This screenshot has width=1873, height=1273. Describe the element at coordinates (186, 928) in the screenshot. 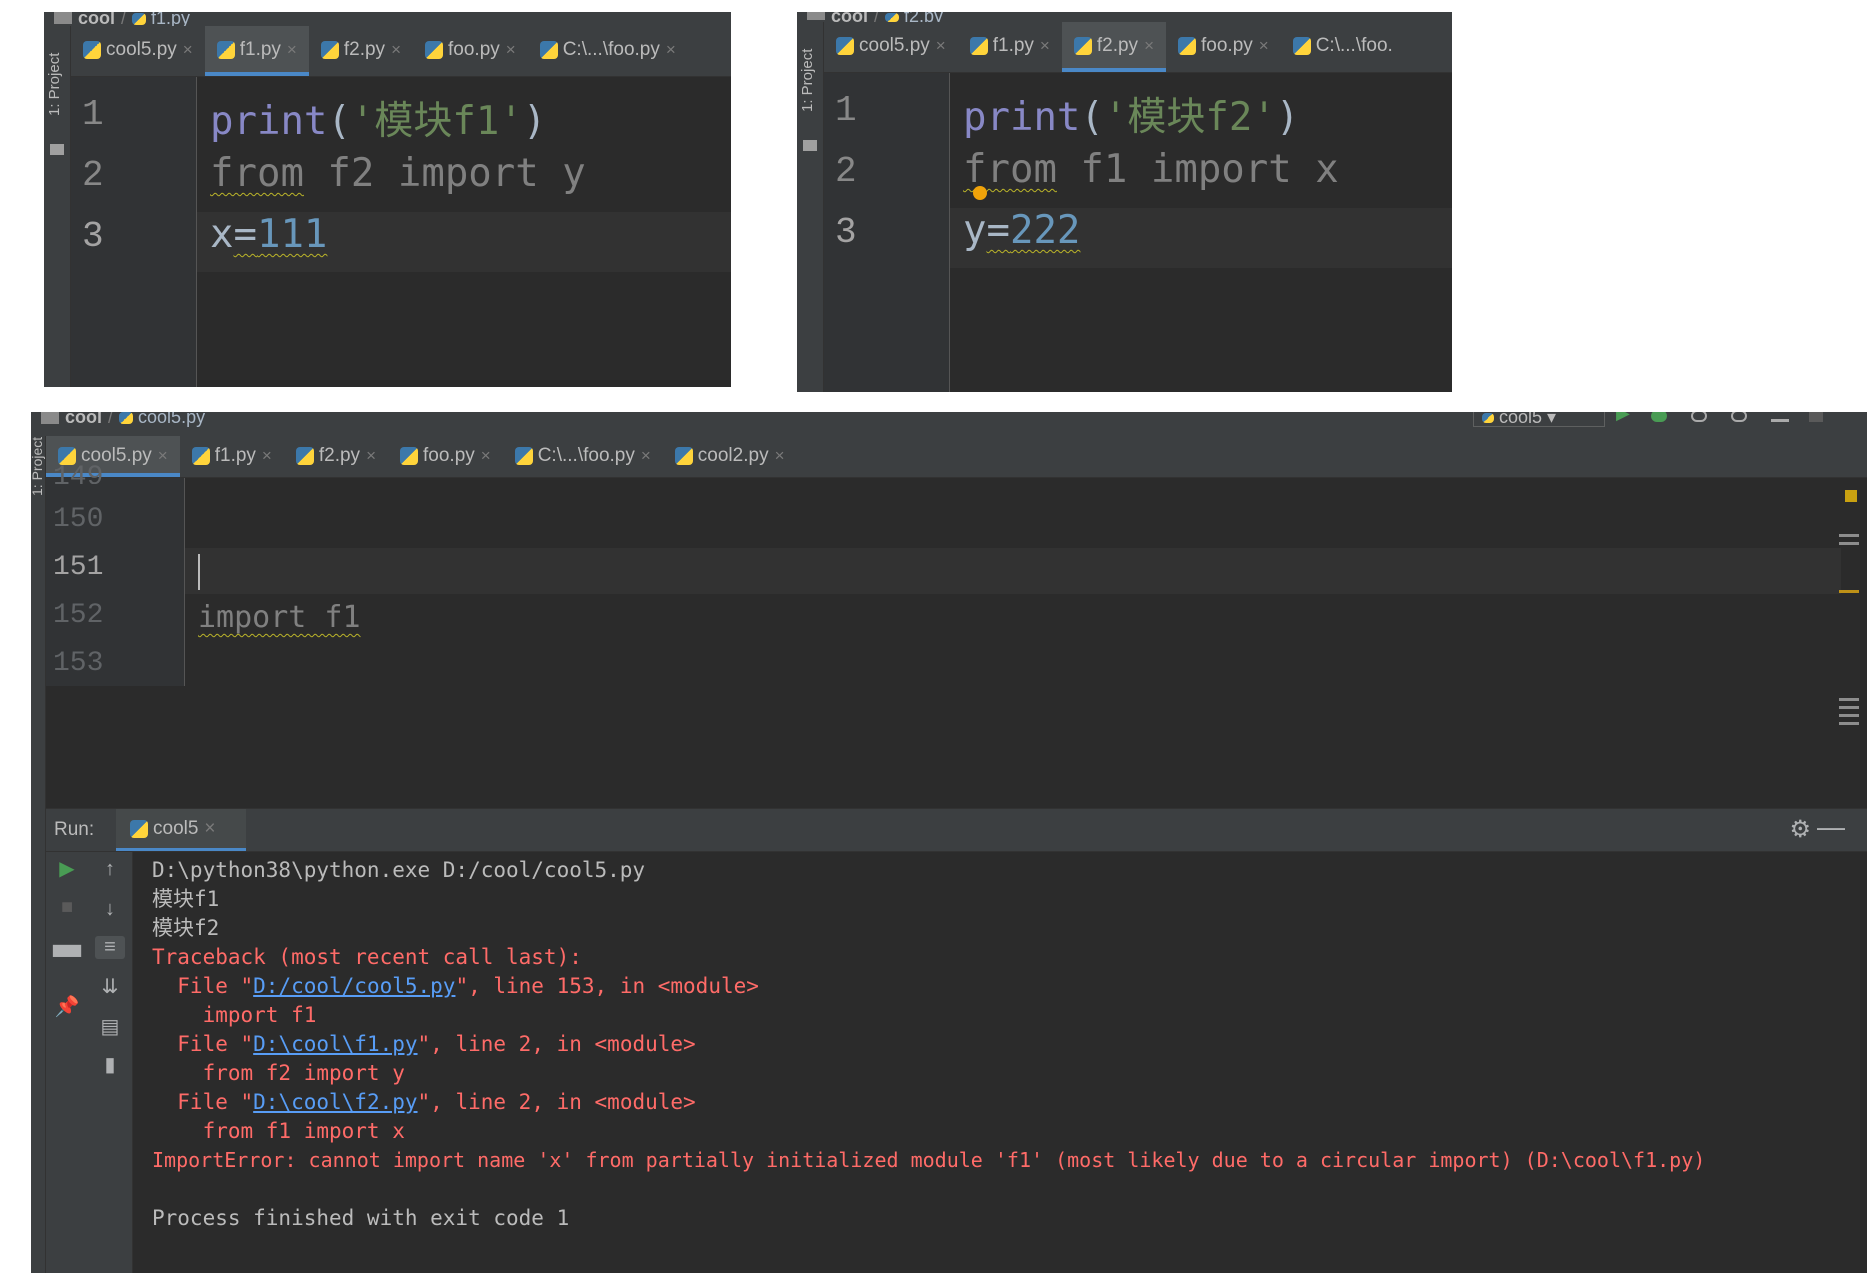

I see `console-stdout: 模块f2` at that location.